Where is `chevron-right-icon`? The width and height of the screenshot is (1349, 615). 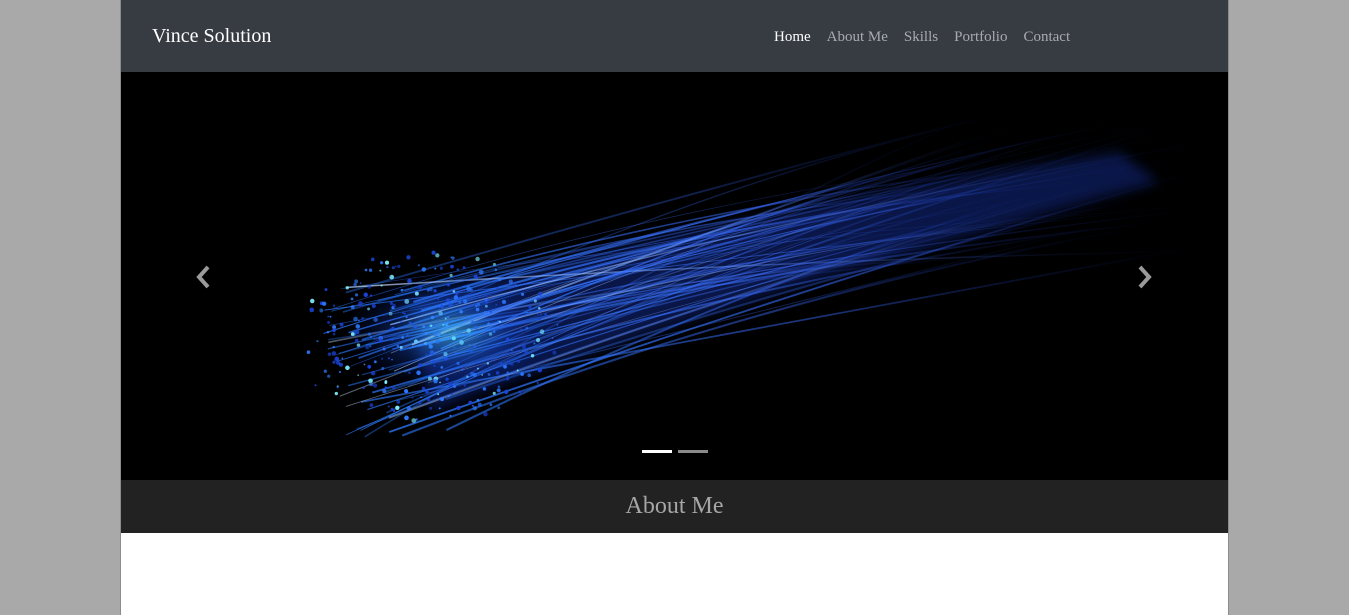 chevron-right-icon is located at coordinates (1145, 277).